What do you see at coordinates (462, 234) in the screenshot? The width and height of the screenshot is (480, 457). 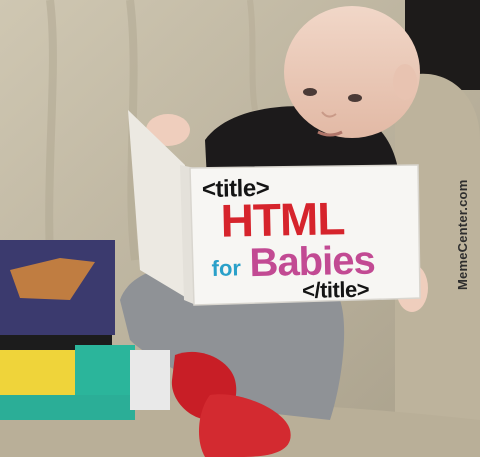 I see `watermark: MemeCenter.com` at bounding box center [462, 234].